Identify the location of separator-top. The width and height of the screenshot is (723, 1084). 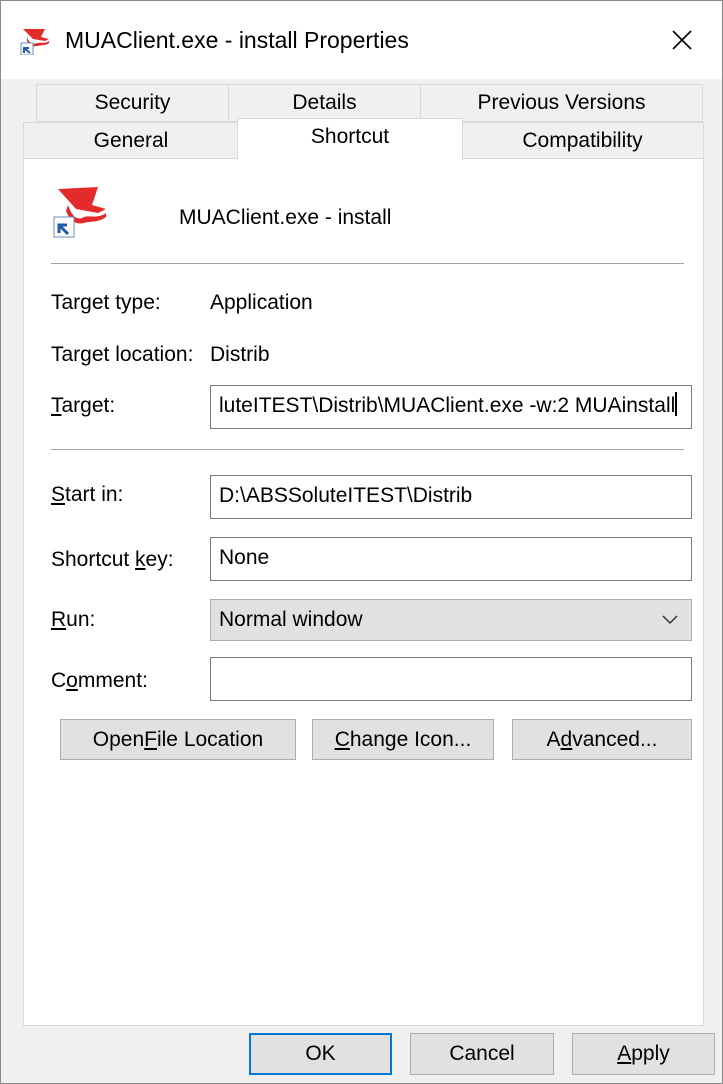
(367, 263).